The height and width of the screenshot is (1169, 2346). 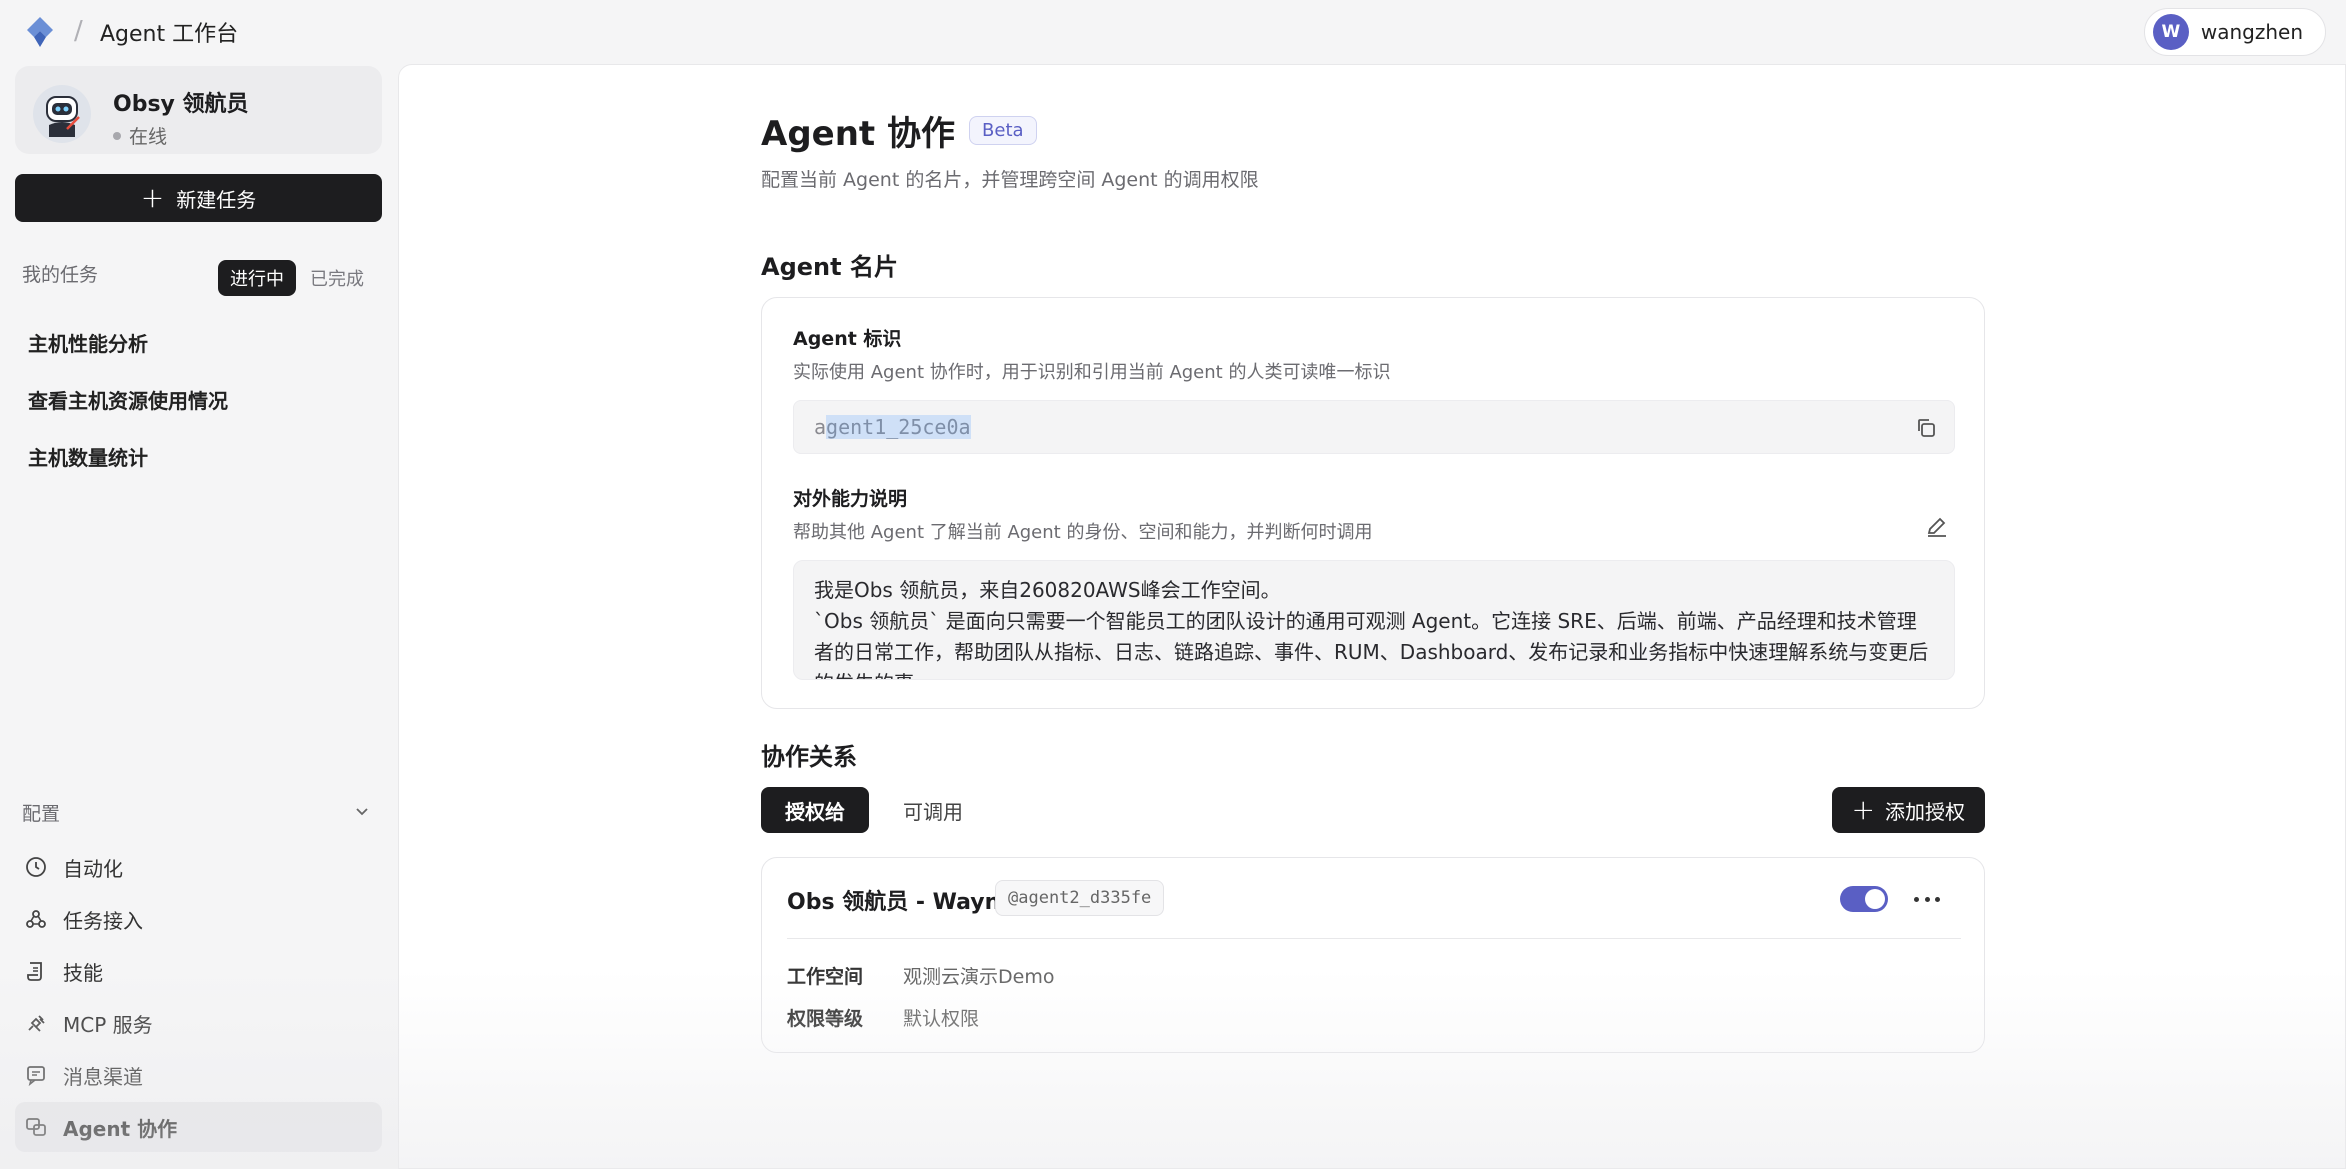 I want to click on new-task-label: 新建任务, so click(x=216, y=199).